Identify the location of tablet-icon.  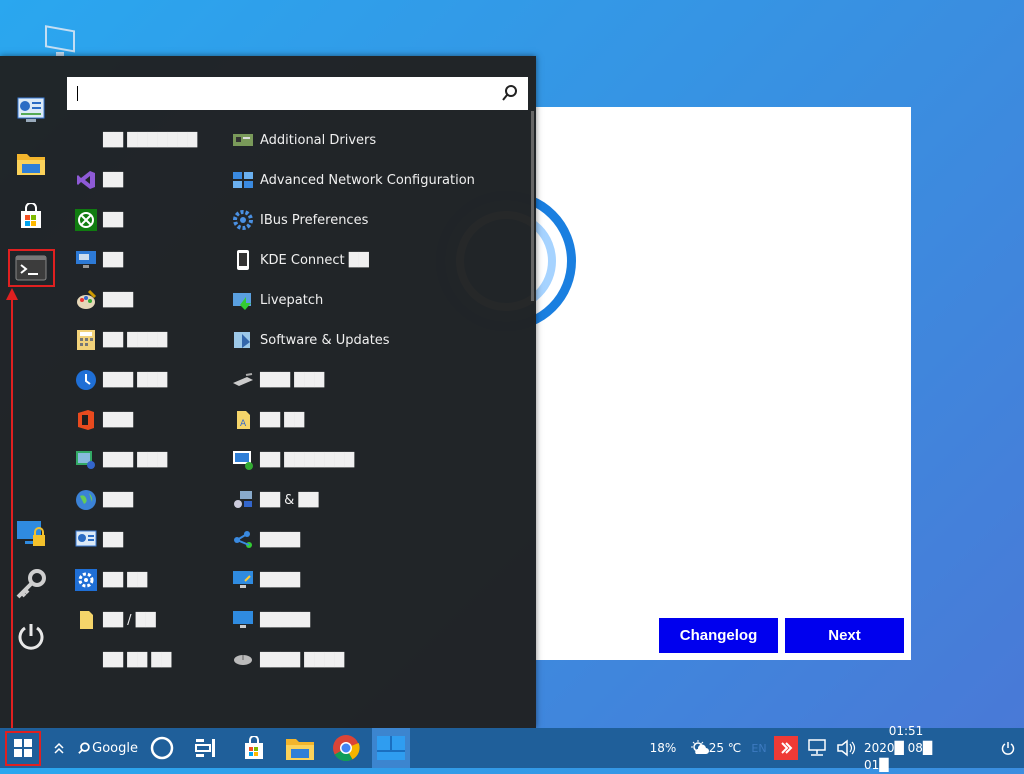
(243, 380).